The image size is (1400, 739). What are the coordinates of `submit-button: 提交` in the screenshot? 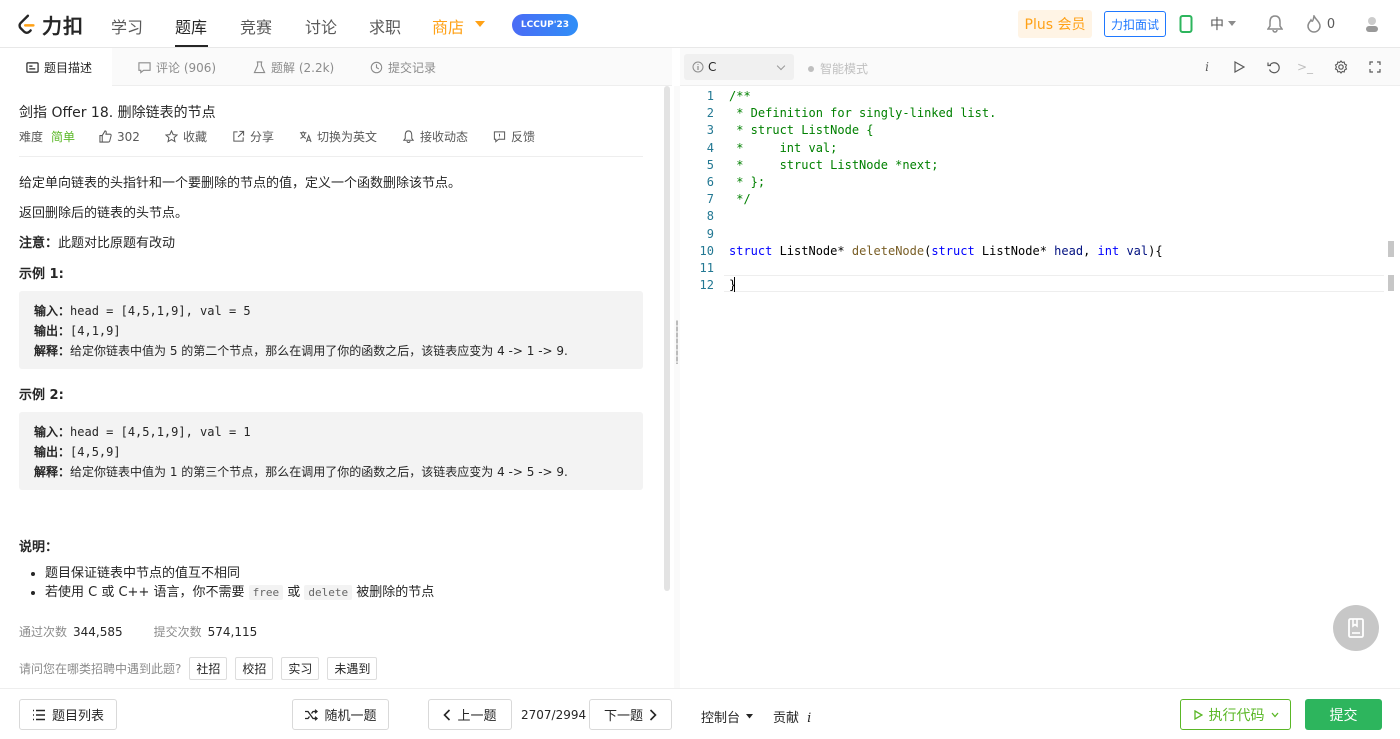 It's located at (1343, 714).